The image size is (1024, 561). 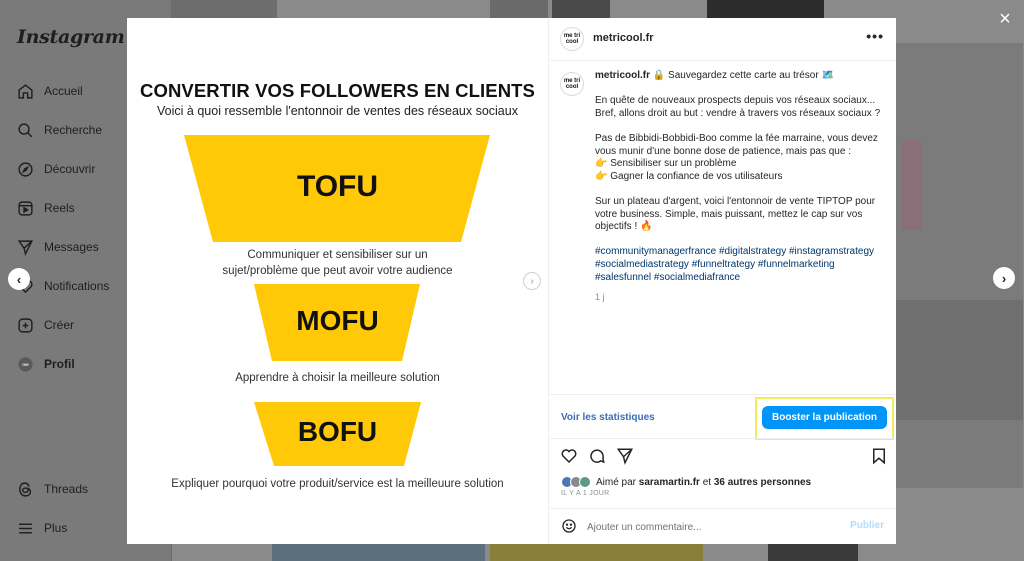 I want to click on sidebar-item-messages: Messages, so click(x=57, y=247).